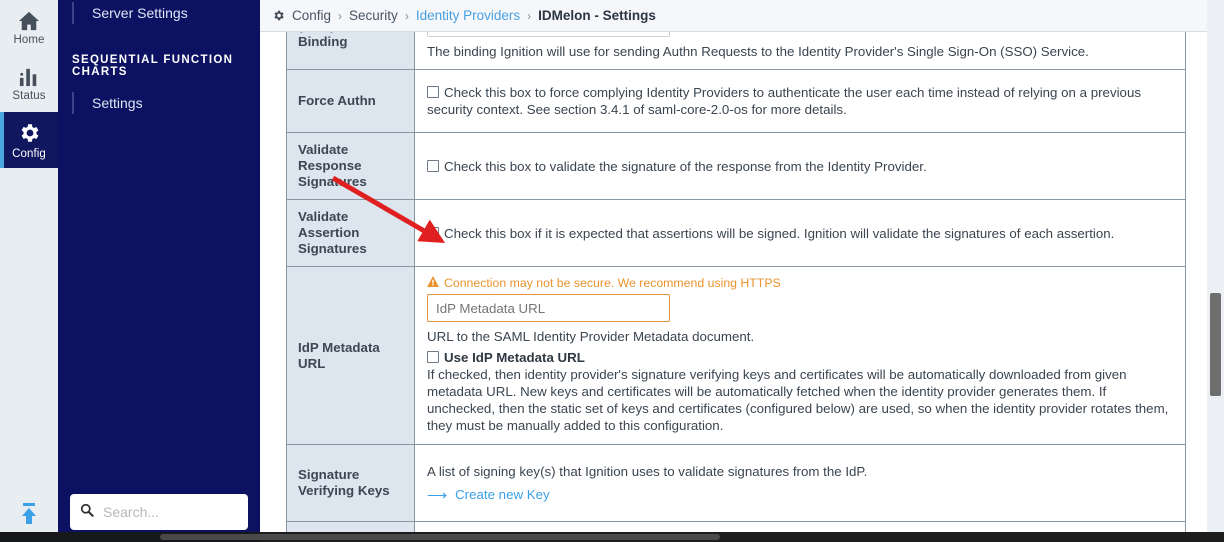  What do you see at coordinates (548, 34) in the screenshot?
I see `sso-service-binding-input` at bounding box center [548, 34].